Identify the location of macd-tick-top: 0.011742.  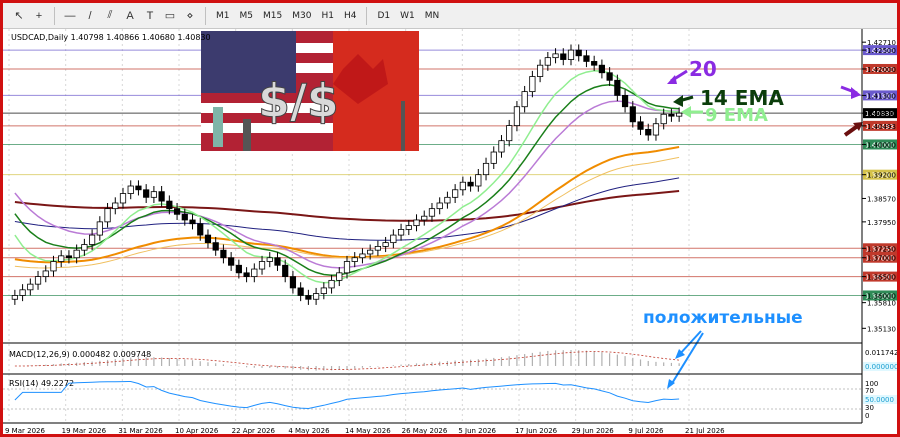
(881, 353).